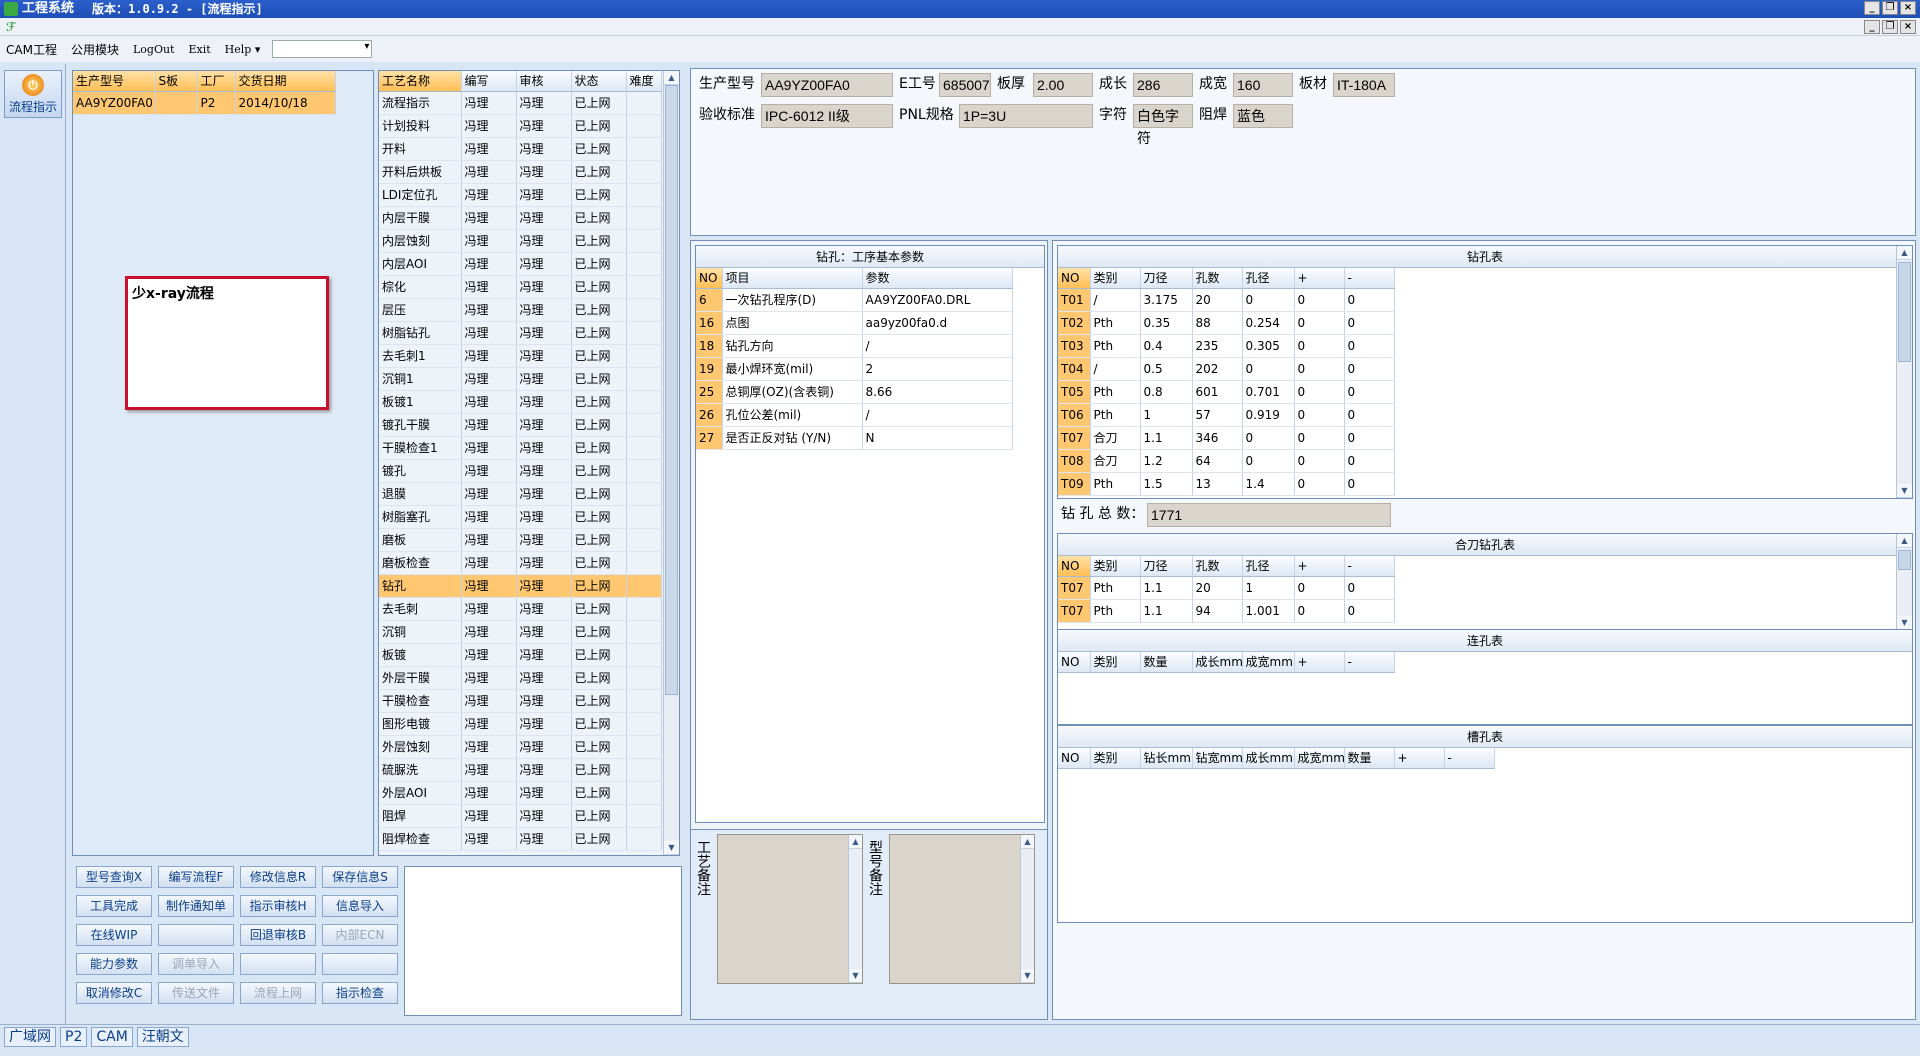 The image size is (1920, 1056). I want to click on slot-head-col: NO, so click(1074, 758).